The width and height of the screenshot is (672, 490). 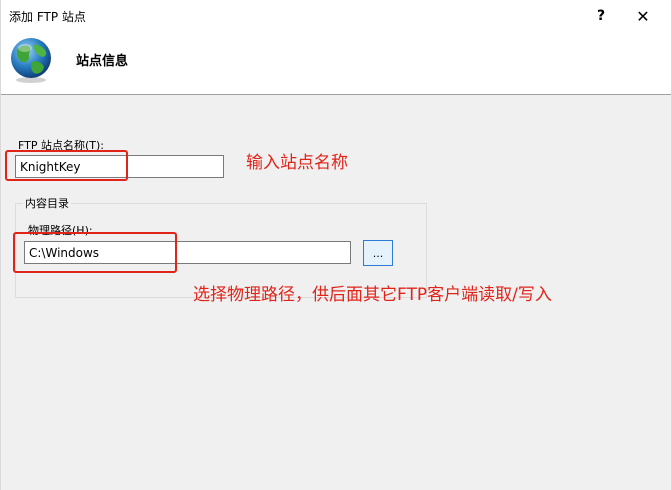 I want to click on physical-path-highlight, so click(x=95, y=252).